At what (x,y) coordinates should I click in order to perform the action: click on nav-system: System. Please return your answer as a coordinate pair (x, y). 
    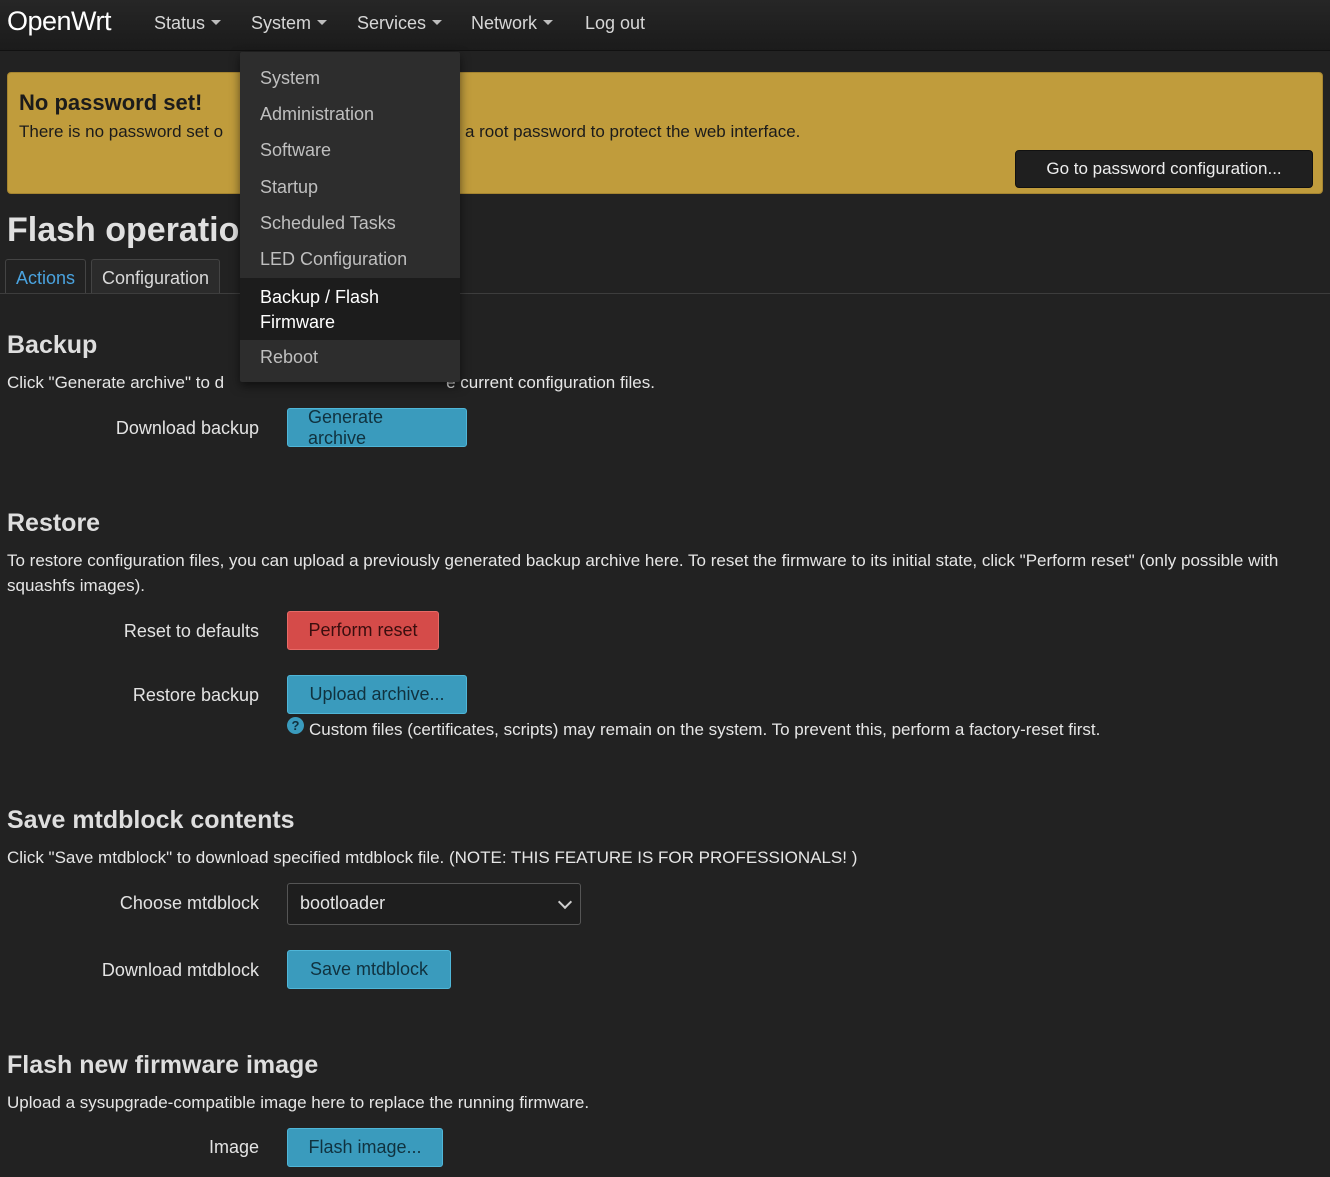
    Looking at the image, I should click on (289, 23).